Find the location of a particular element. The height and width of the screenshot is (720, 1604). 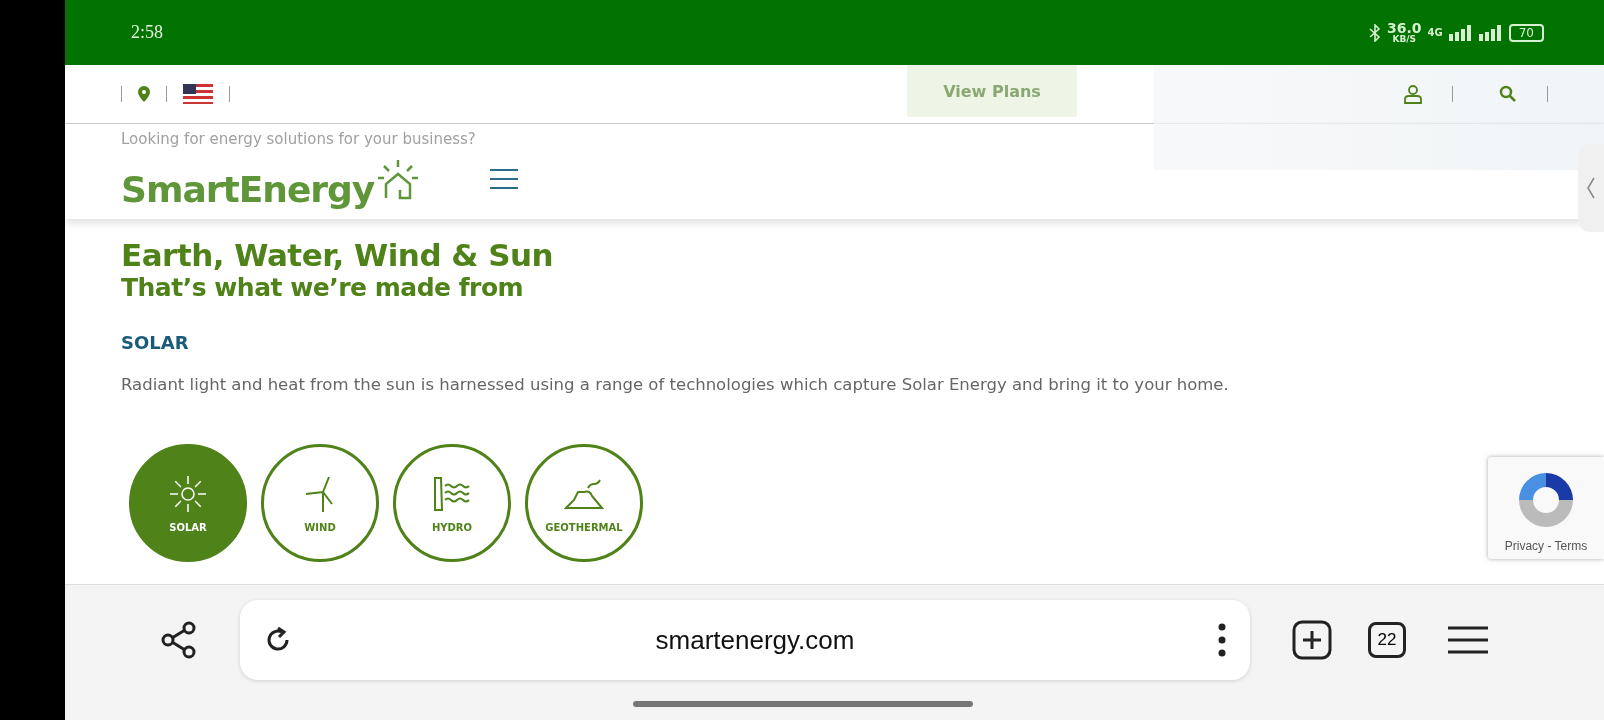

section-description: Radiant light and heat from the sun is harnessed using a range of technologies which capture Solar Energy and bring it to your home. is located at coordinates (675, 384).